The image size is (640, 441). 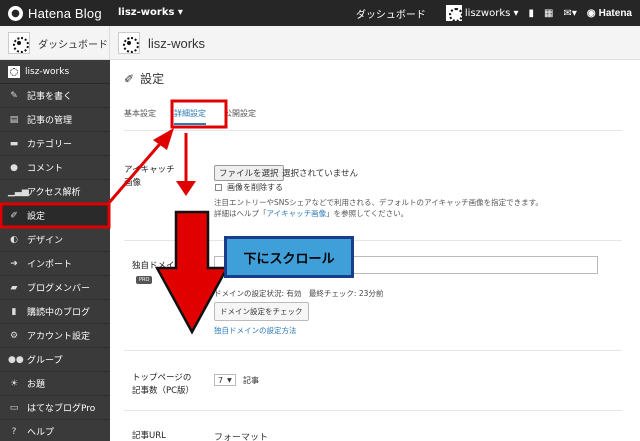 I want to click on palette-icon: ◐, so click(x=14, y=239).